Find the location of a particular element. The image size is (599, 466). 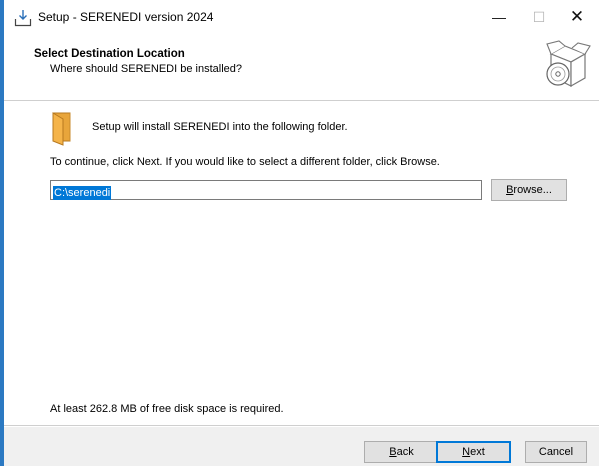

folder-icon is located at coordinates (61, 129).